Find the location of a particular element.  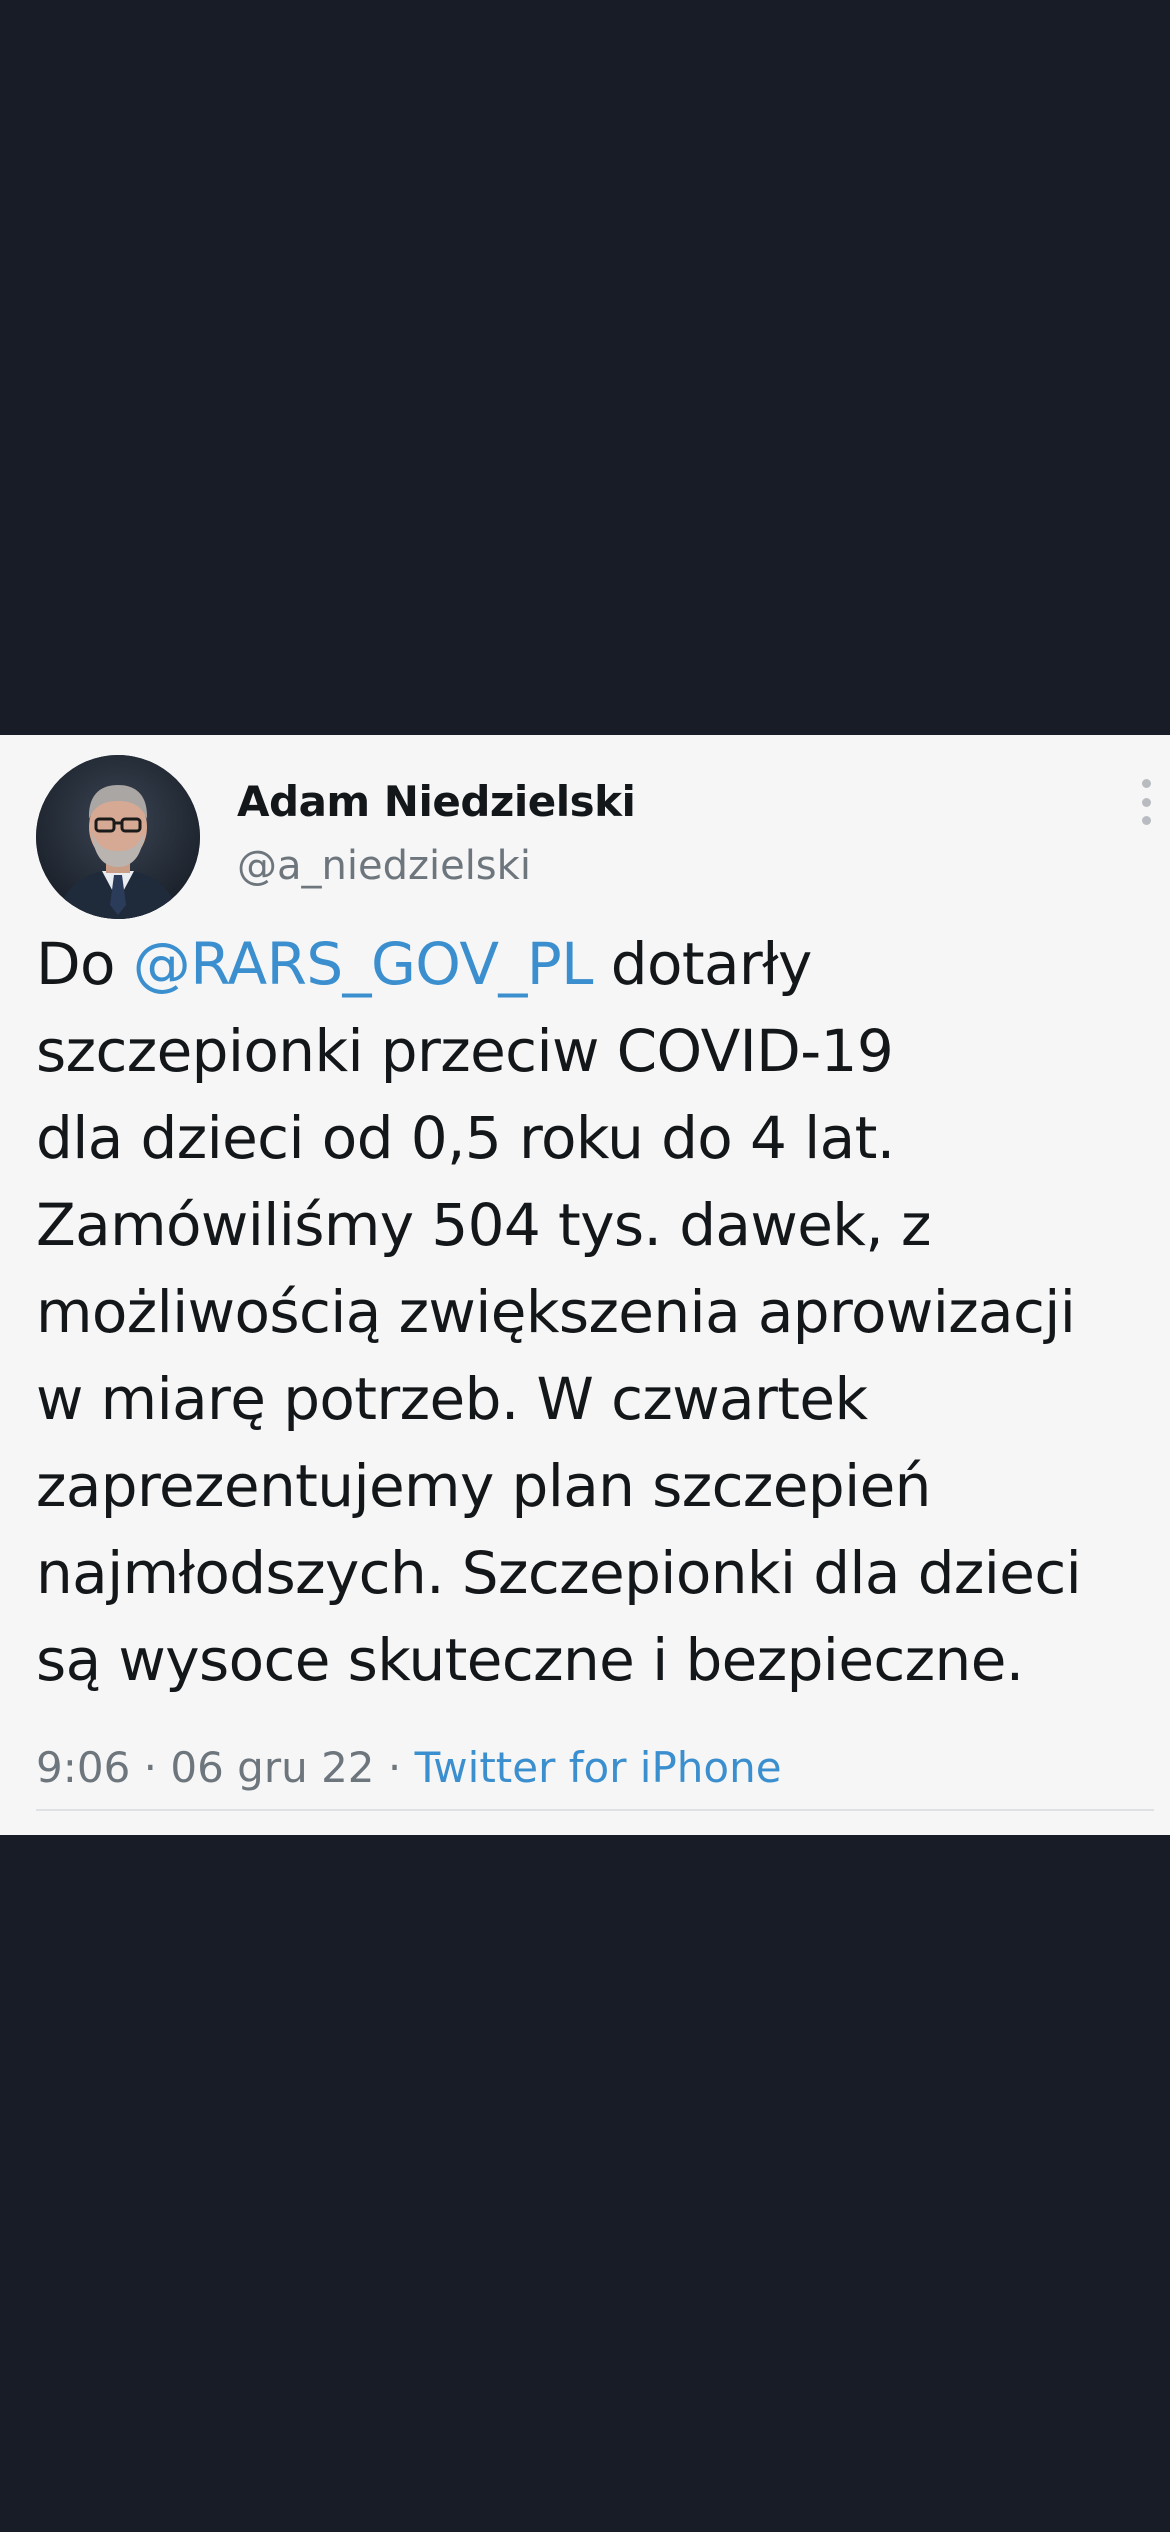

more-vertical-icon is located at coordinates (1146, 802).